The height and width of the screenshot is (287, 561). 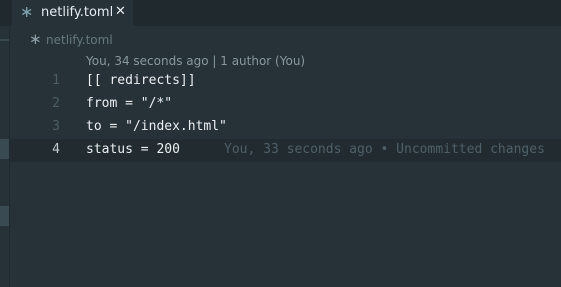 What do you see at coordinates (285, 127) in the screenshot?
I see `code-line: 3 to = "/index.html"` at bounding box center [285, 127].